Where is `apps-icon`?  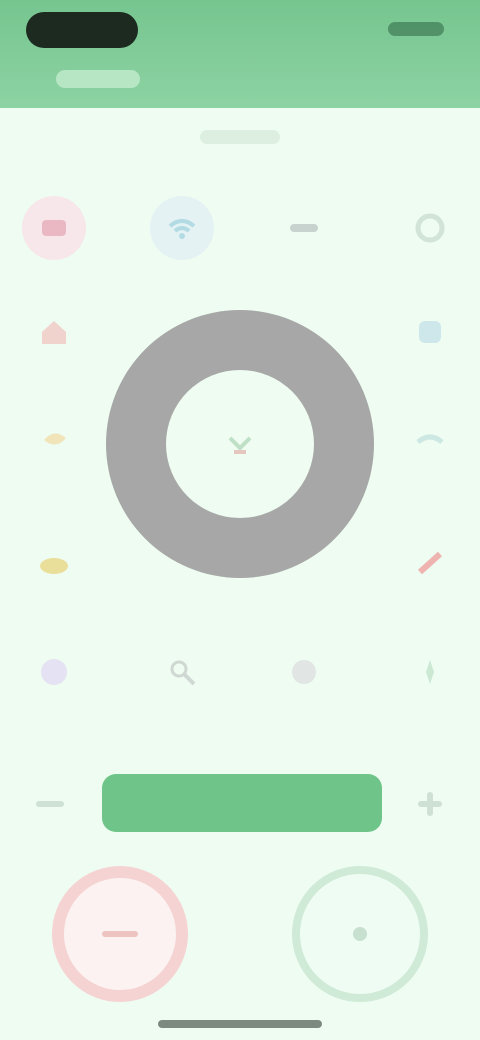
apps-icon is located at coordinates (430, 332).